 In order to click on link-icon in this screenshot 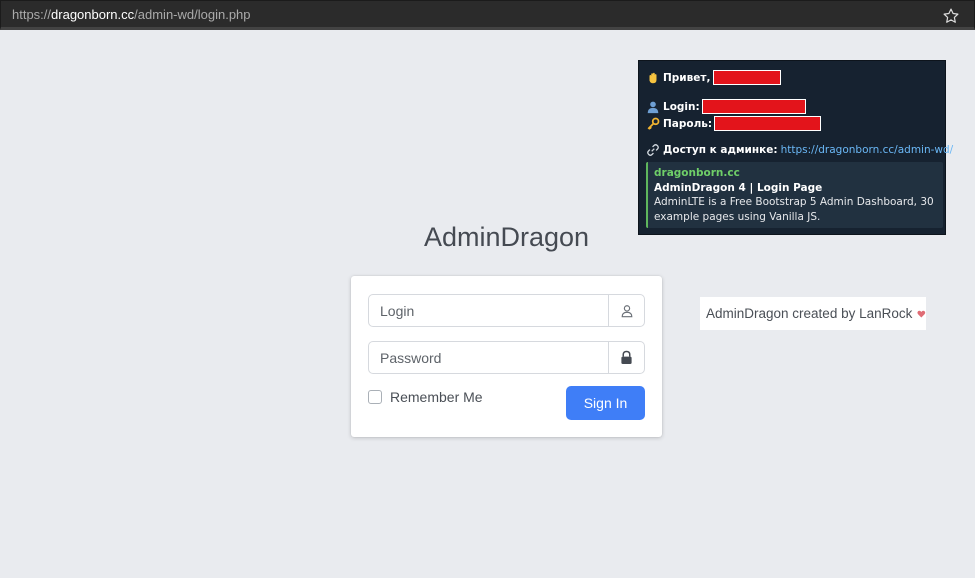, I will do `click(653, 150)`.